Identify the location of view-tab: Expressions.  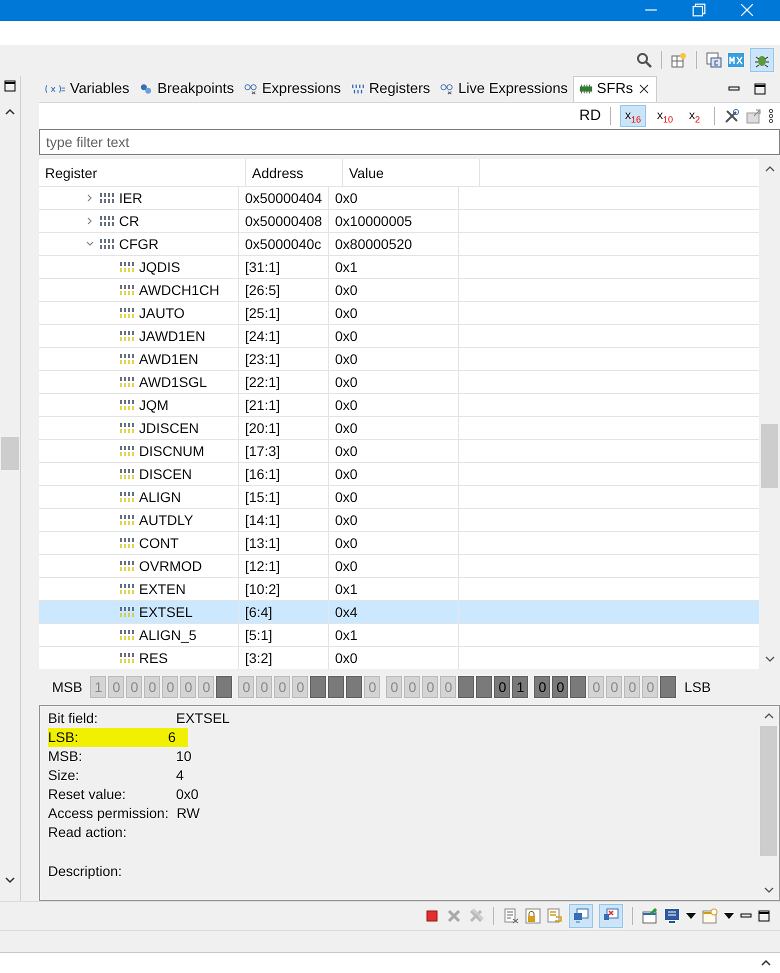
(292, 89).